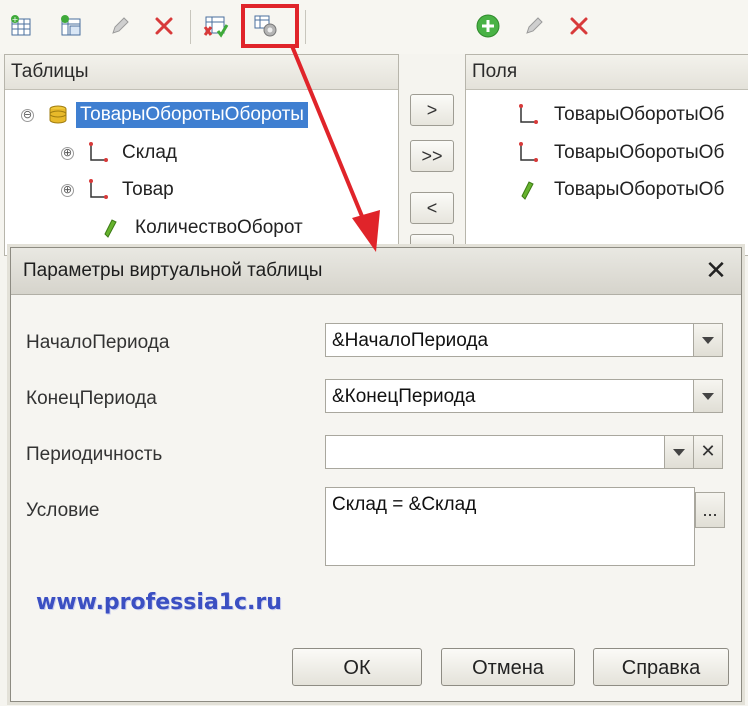 The height and width of the screenshot is (706, 748). I want to click on cancel-button: Отмена, so click(508, 667).